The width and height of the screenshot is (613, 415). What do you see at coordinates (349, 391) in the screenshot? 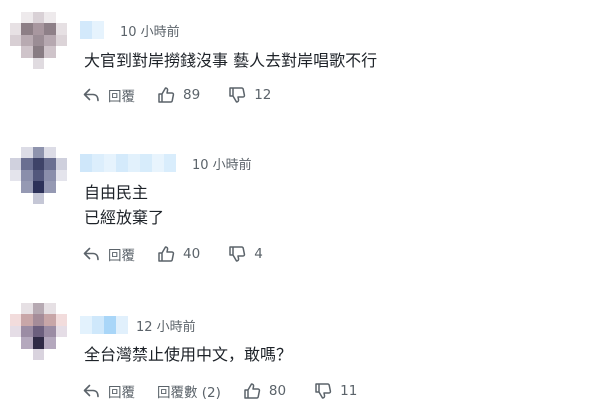
I see `dislike-count: 11` at bounding box center [349, 391].